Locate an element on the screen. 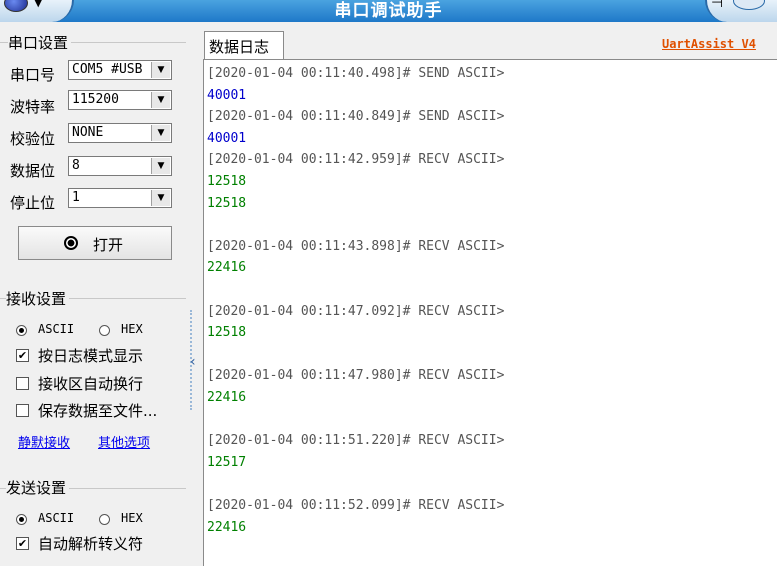 This screenshot has height=566, width=777. send-settings-title: 发送设置 is located at coordinates (38, 487).